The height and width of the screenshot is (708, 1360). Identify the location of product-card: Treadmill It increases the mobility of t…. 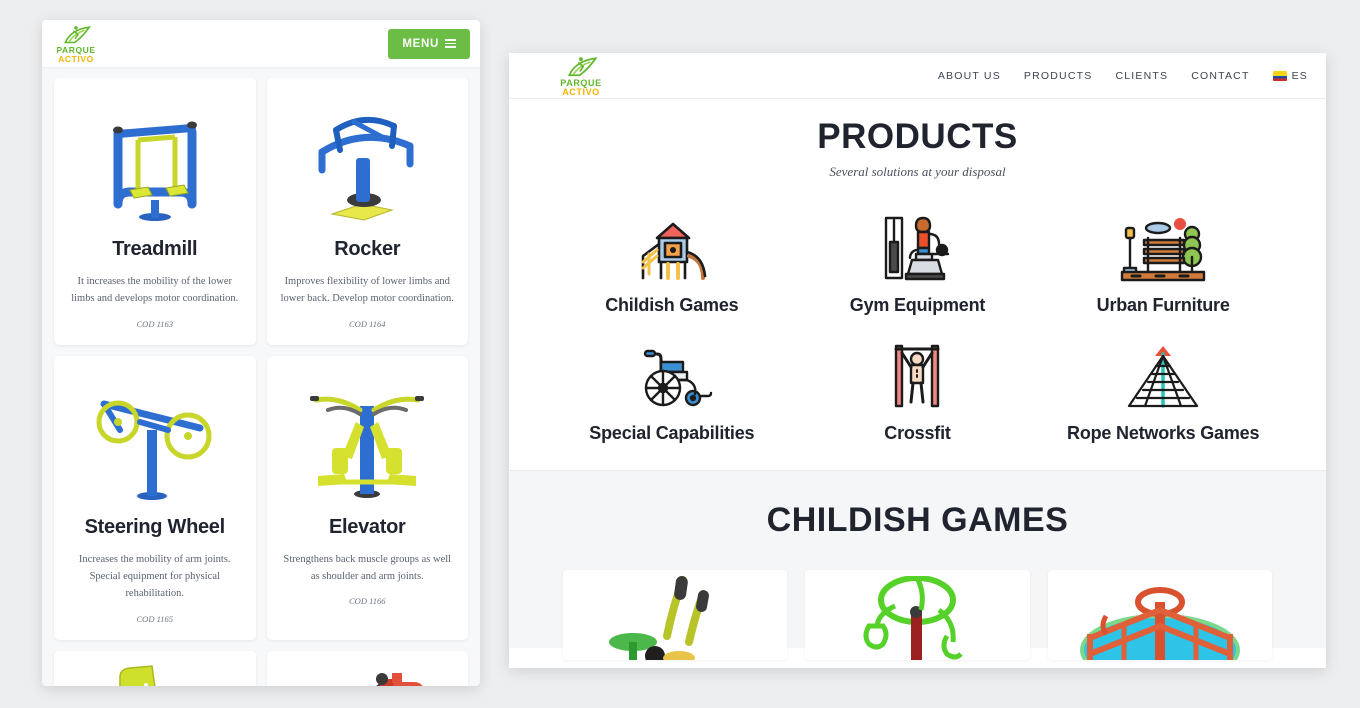
(155, 211).